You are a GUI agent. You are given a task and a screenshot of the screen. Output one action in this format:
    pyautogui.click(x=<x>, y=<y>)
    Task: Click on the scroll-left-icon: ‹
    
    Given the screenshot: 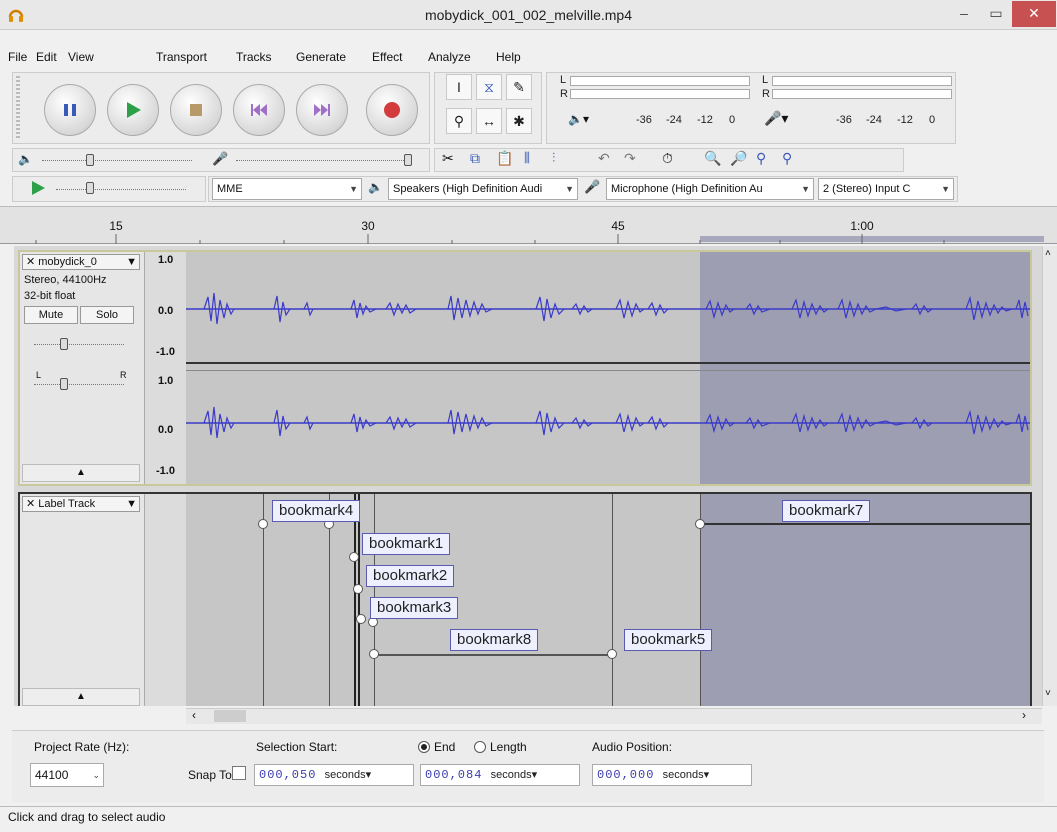 What is the action you would take?
    pyautogui.click(x=194, y=715)
    